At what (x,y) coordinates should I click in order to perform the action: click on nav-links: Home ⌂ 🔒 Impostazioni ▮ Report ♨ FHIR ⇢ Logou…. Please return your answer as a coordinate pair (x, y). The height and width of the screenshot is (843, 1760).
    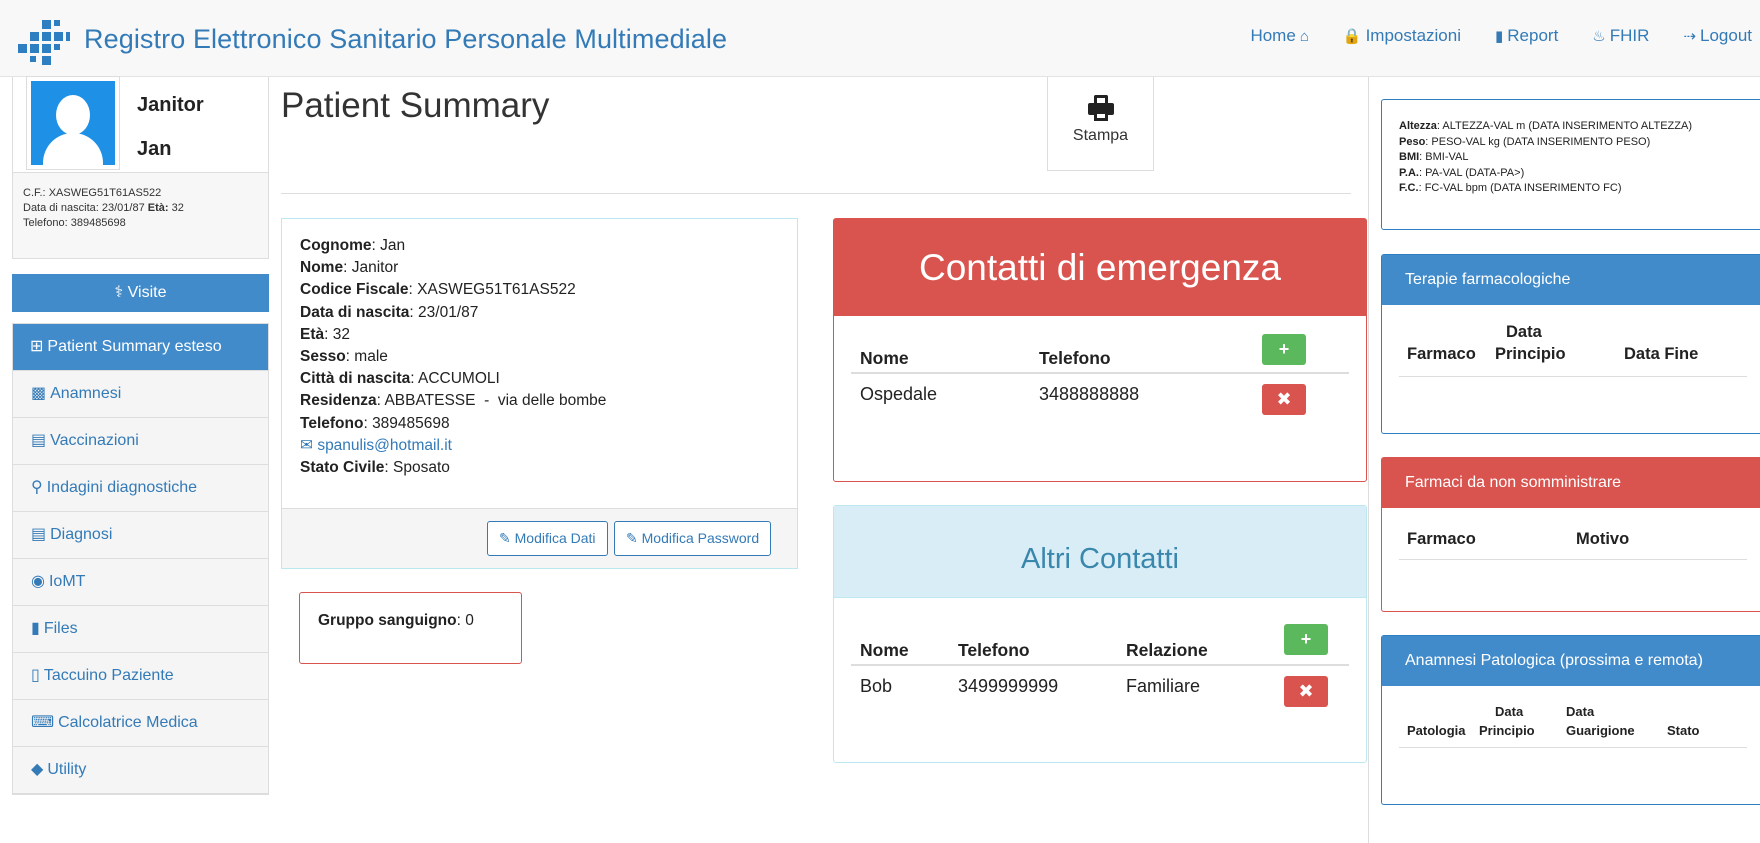
    Looking at the image, I should click on (1484, 36).